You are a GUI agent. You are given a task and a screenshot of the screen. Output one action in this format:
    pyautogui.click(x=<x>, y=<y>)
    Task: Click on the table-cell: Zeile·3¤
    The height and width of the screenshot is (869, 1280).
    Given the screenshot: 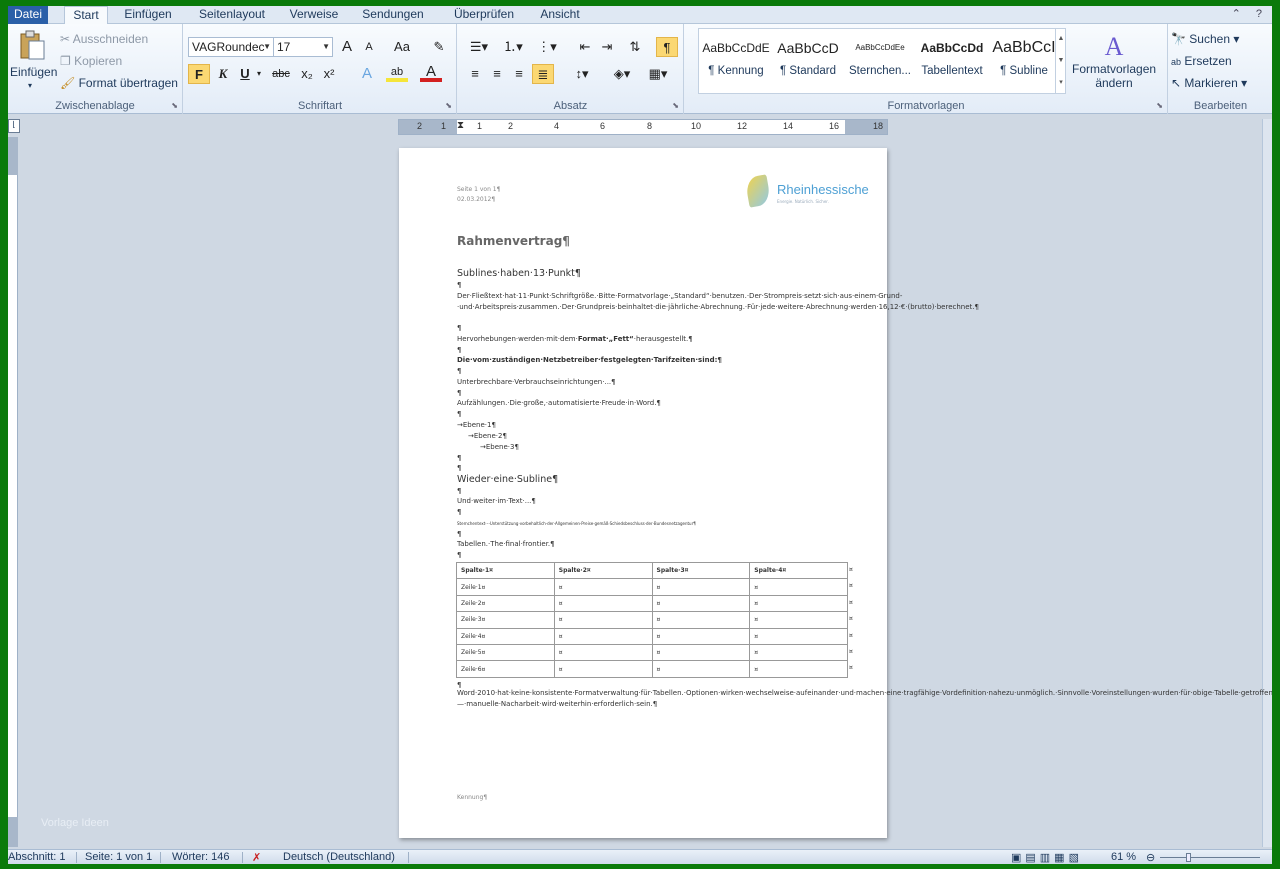 What is the action you would take?
    pyautogui.click(x=505, y=620)
    